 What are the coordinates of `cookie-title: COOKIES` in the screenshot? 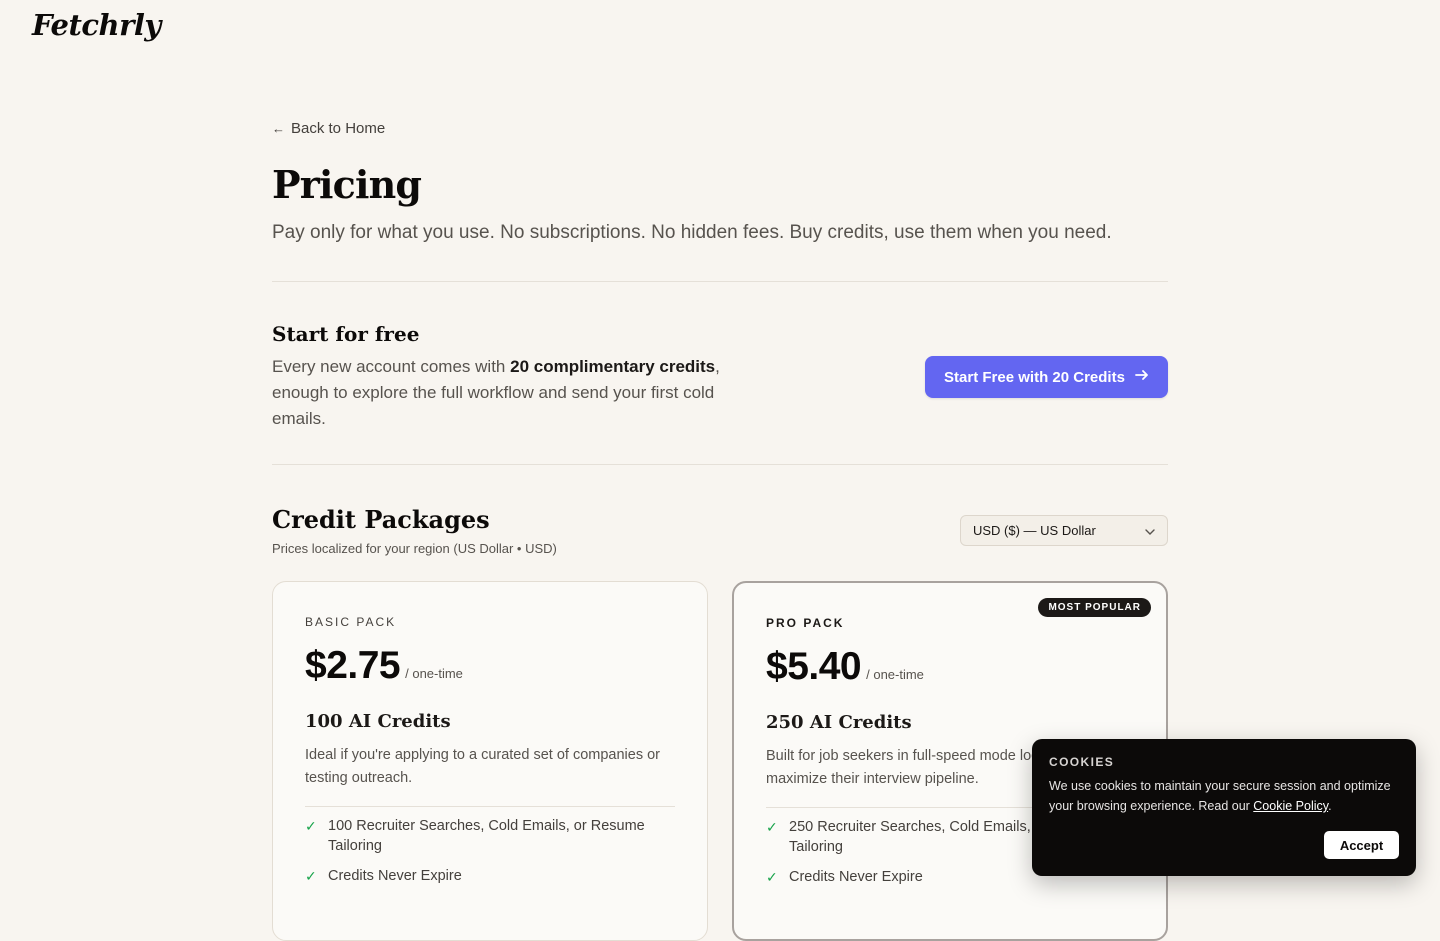 It's located at (1082, 762).